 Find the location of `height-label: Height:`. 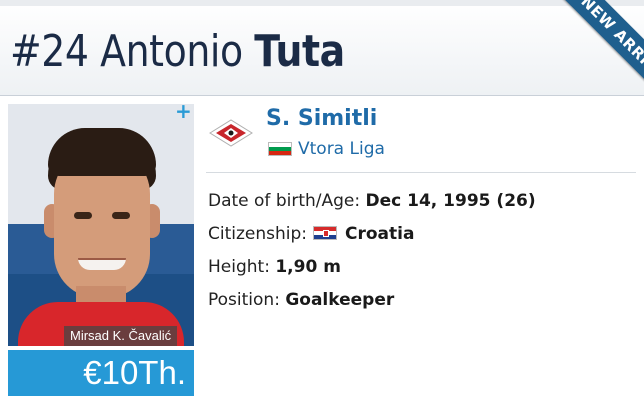

height-label: Height: is located at coordinates (239, 267).